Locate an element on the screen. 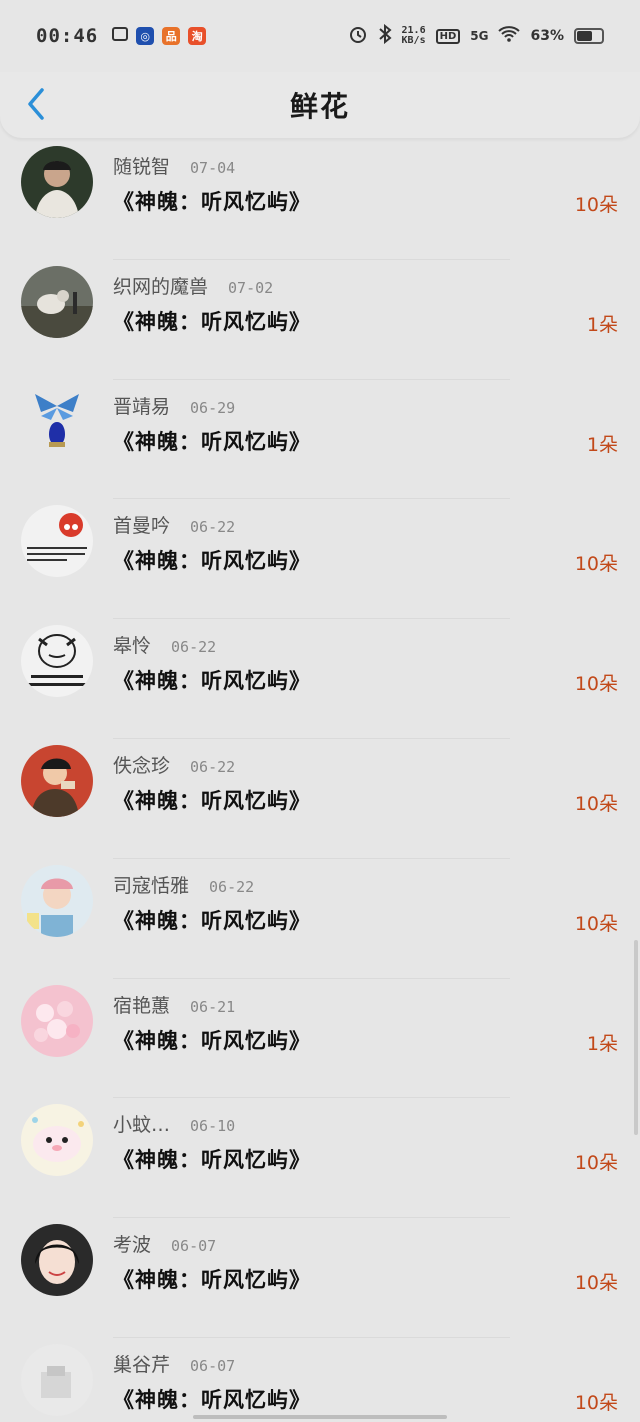 The height and width of the screenshot is (1422, 640). back-button is located at coordinates (36, 104).